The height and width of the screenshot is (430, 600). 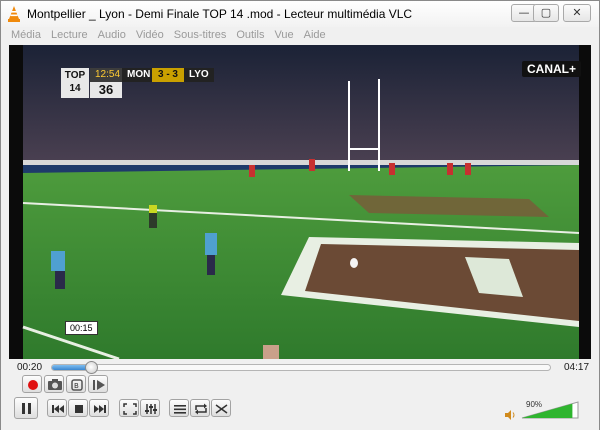 What do you see at coordinates (577, 367) in the screenshot?
I see `total-time: 04:17` at bounding box center [577, 367].